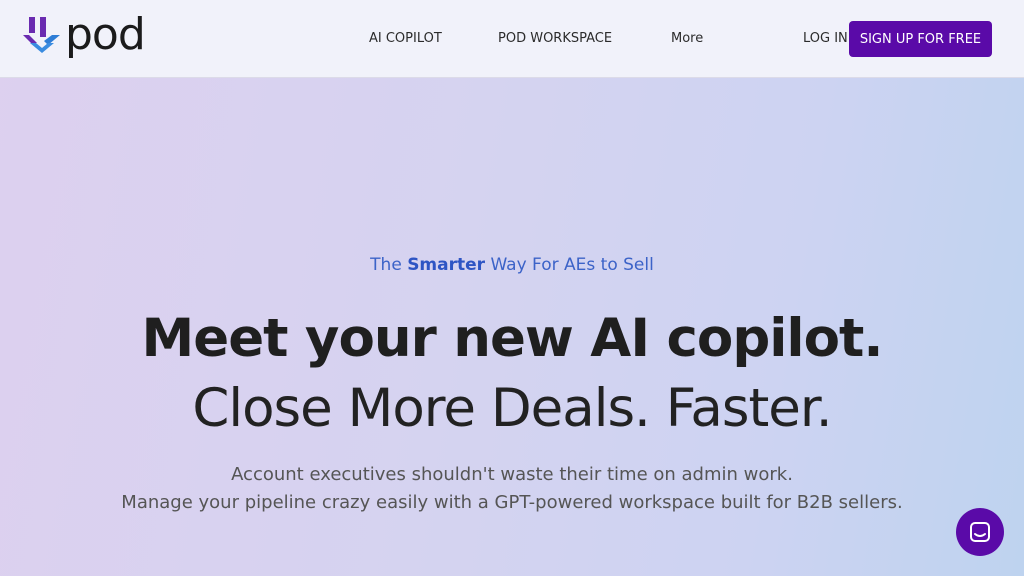  Describe the element at coordinates (512, 408) in the screenshot. I see `hero-subheadline: Close More Deals. Faster.` at that location.